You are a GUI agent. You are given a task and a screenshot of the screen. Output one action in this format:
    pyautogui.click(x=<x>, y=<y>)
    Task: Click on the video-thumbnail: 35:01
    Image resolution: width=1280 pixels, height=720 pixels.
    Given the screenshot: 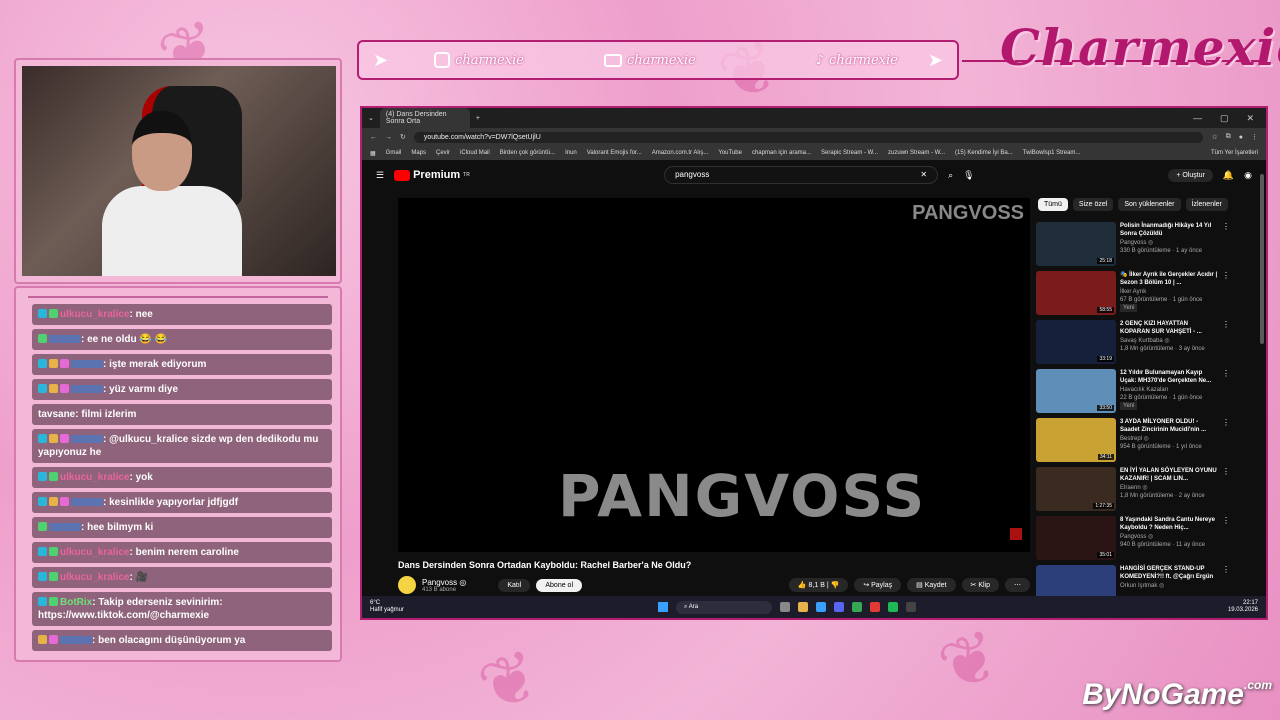 What is the action you would take?
    pyautogui.click(x=1076, y=538)
    